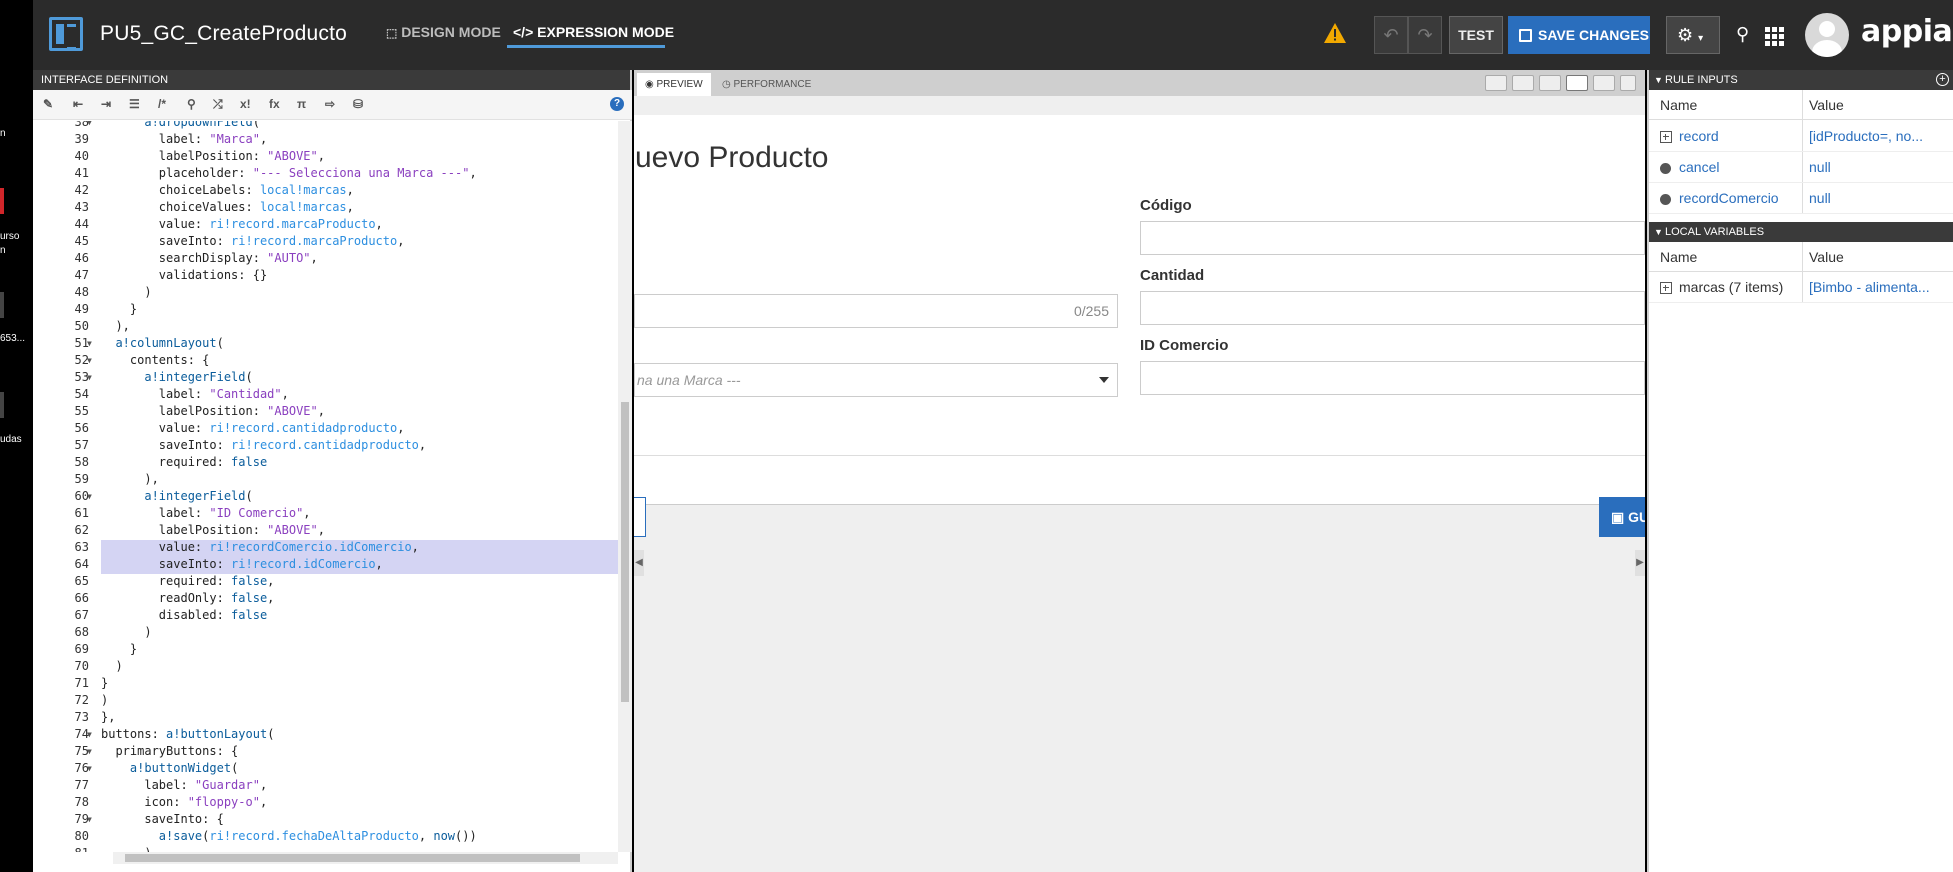 This screenshot has width=1953, height=872. What do you see at coordinates (2, 405) in the screenshot?
I see `desktop-file-icon` at bounding box center [2, 405].